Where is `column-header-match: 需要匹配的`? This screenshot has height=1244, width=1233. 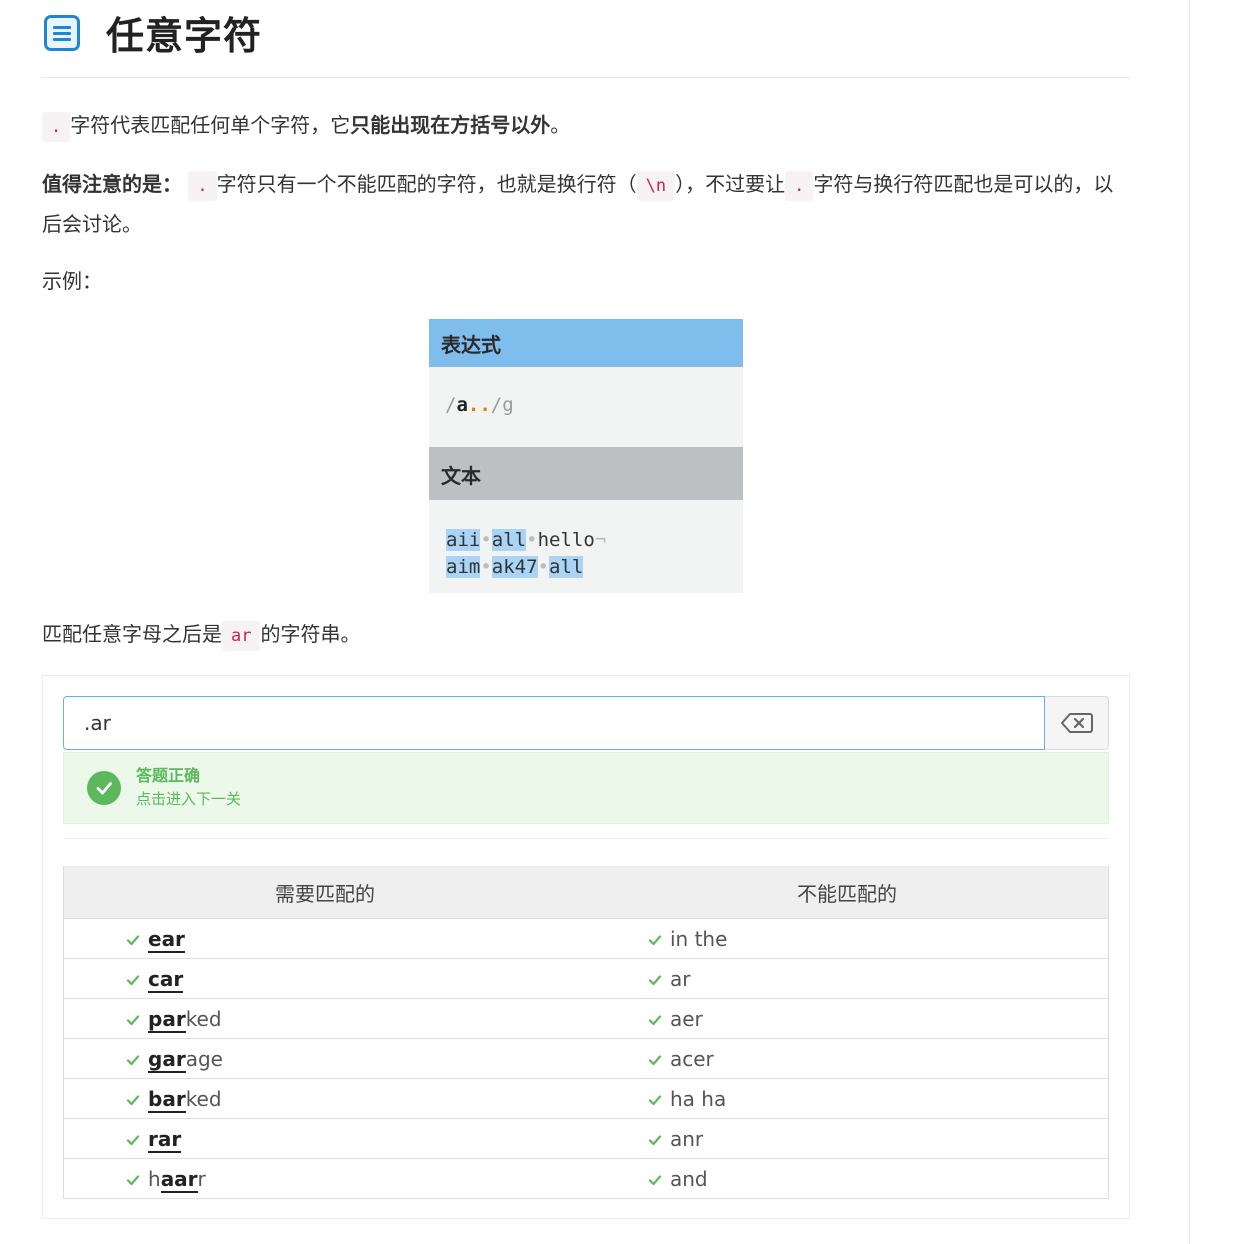 column-header-match: 需要匹配的 is located at coordinates (325, 894).